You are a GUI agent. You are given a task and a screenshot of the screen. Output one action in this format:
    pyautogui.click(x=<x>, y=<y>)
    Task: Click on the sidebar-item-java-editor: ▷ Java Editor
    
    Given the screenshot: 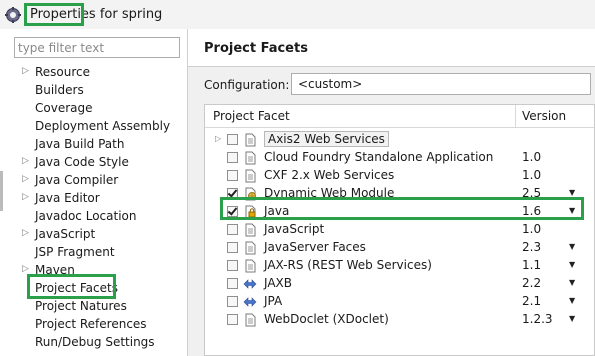 What is the action you would take?
    pyautogui.click(x=94, y=199)
    